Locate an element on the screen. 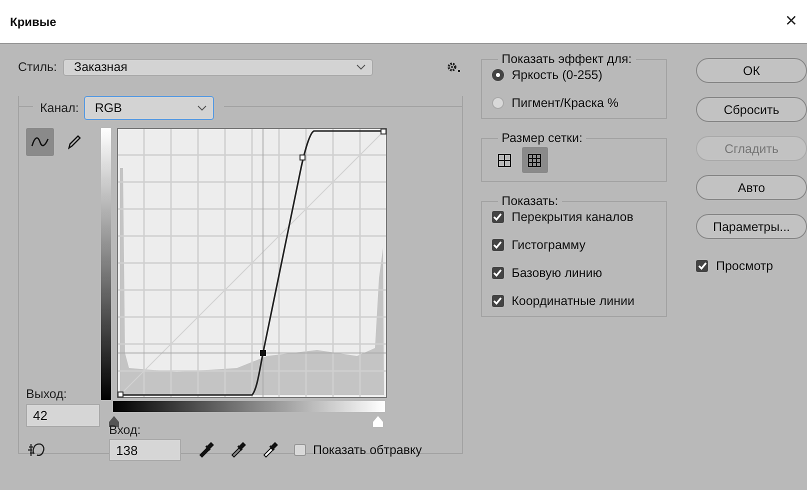 The image size is (807, 490). checkbox-label: Базовую линию is located at coordinates (557, 273).